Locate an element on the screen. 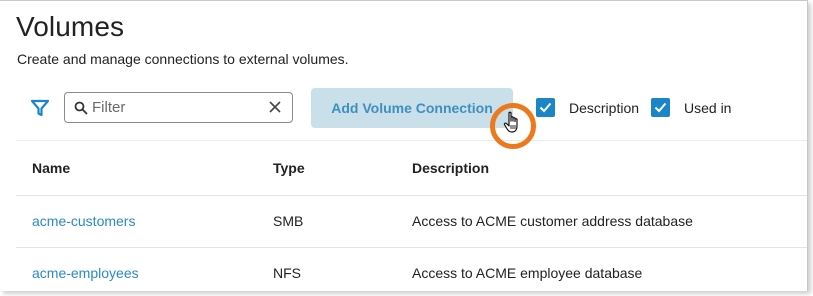 The width and height of the screenshot is (813, 296). column-header-type: Type is located at coordinates (289, 168).